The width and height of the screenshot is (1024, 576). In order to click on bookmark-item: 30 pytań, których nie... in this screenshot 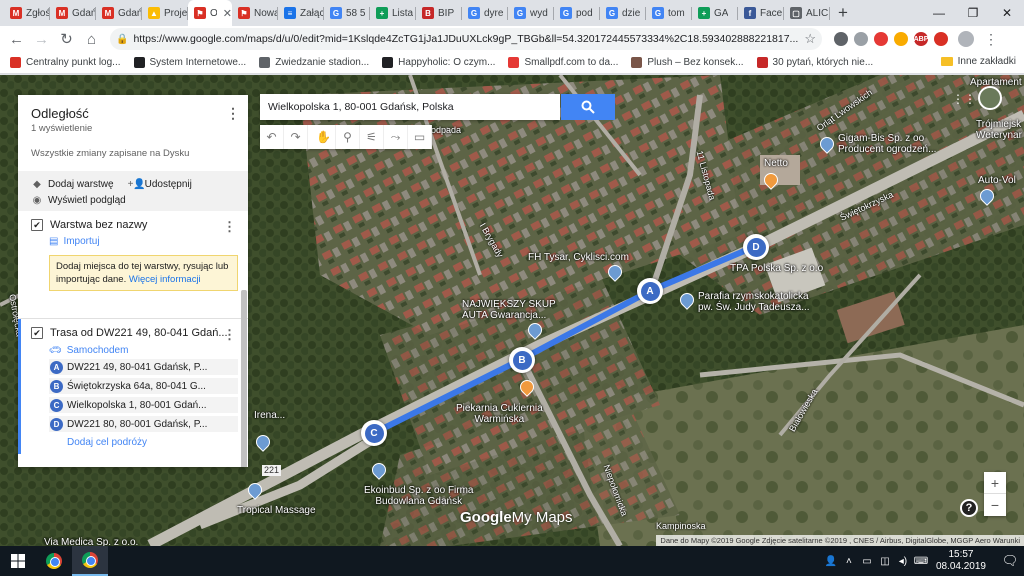, I will do `click(814, 62)`.